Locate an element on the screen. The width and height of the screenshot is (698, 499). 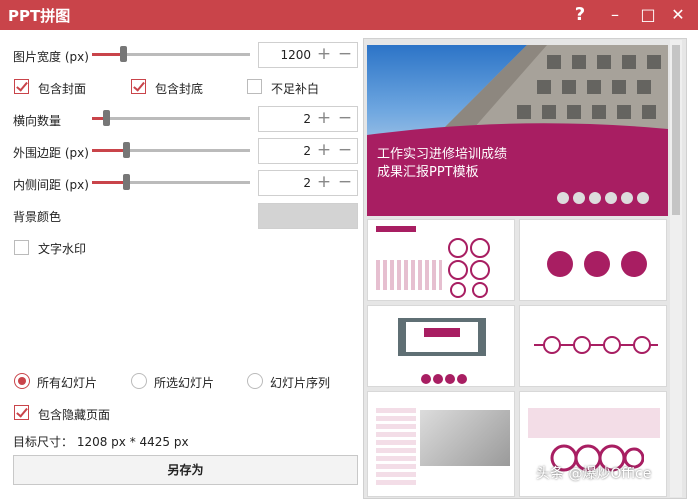
scope-all-label: 所有幻灯片 is located at coordinates (67, 383).